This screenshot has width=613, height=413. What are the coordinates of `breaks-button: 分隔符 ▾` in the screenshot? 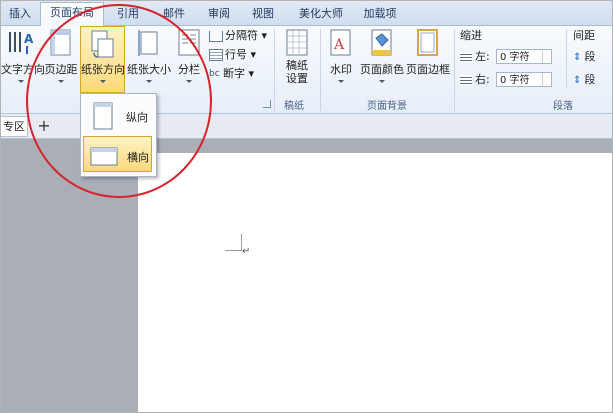 It's located at (240, 36).